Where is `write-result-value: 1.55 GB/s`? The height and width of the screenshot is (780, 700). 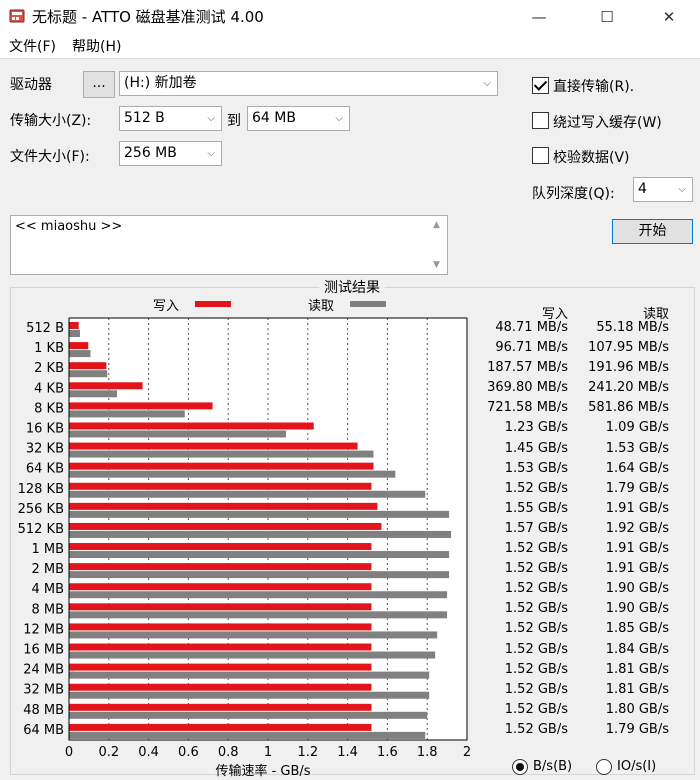
write-result-value: 1.55 GB/s is located at coordinates (536, 508).